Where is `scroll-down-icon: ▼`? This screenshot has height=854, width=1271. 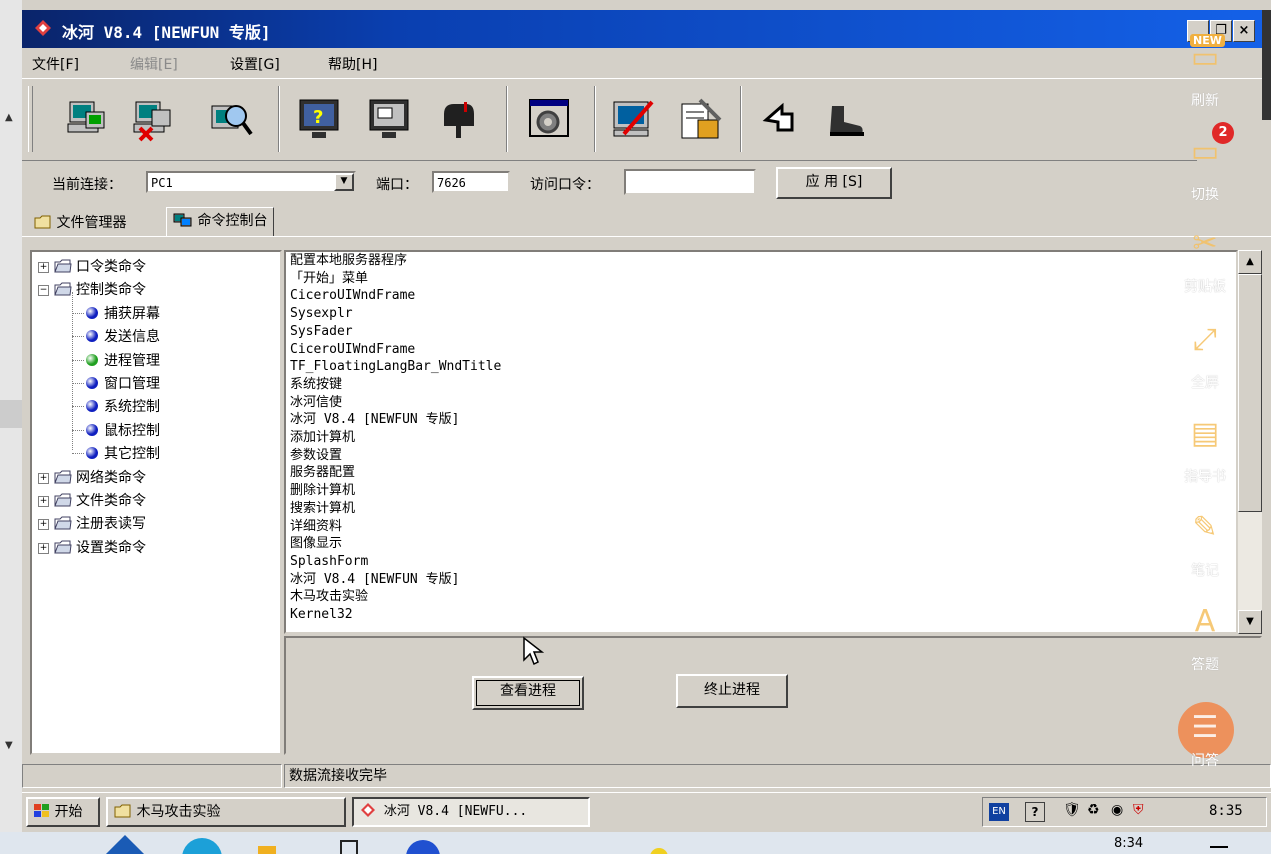
scroll-down-icon: ▼ is located at coordinates (9, 745).